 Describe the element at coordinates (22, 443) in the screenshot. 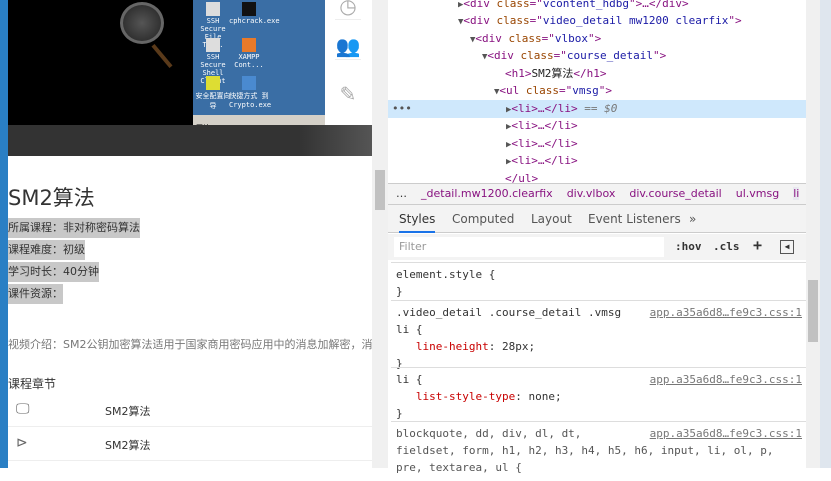

I see `play-icon: ⊳` at that location.